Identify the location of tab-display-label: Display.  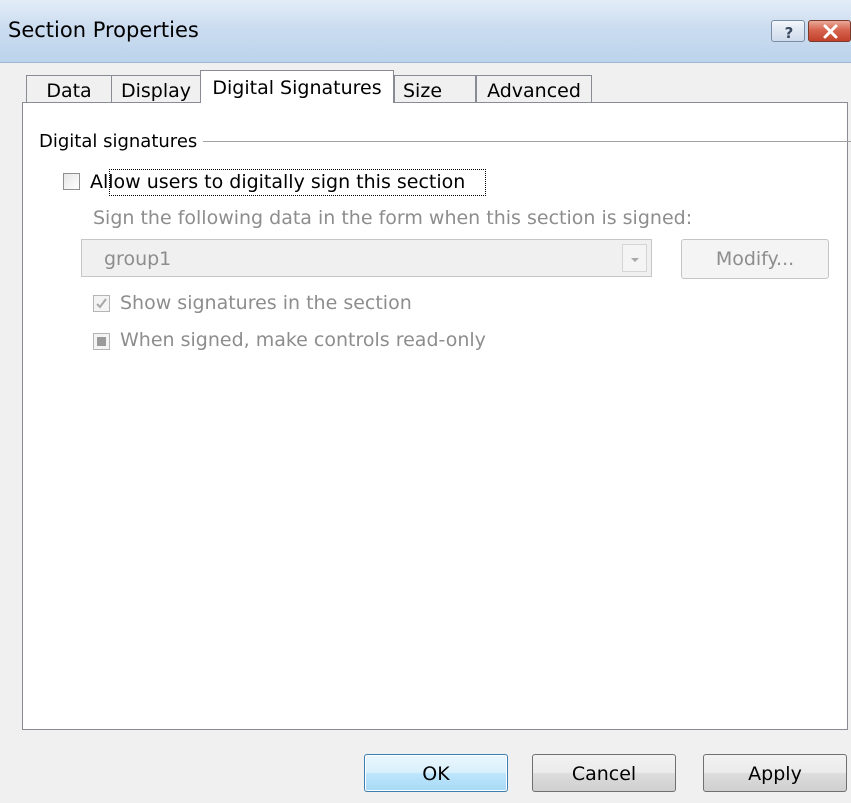
(156, 91).